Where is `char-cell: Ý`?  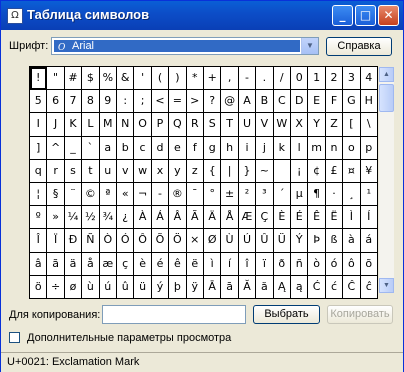 char-cell: Ý is located at coordinates (300, 241).